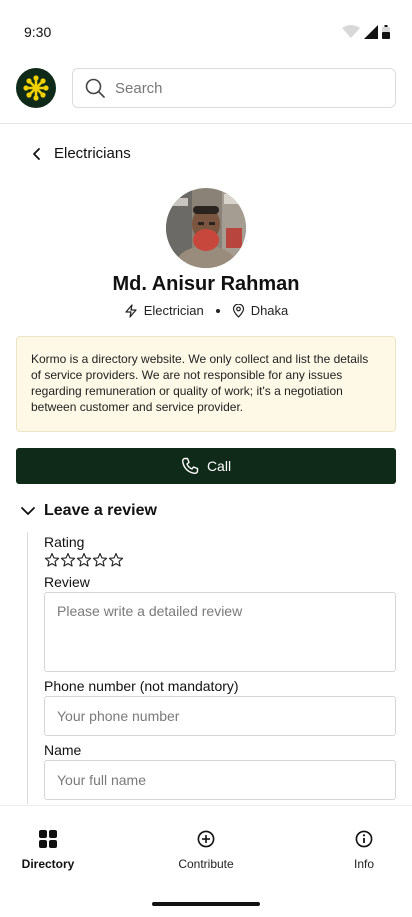 This screenshot has width=412, height=917. Describe the element at coordinates (269, 310) in the screenshot. I see `location-label: Dhaka` at that location.